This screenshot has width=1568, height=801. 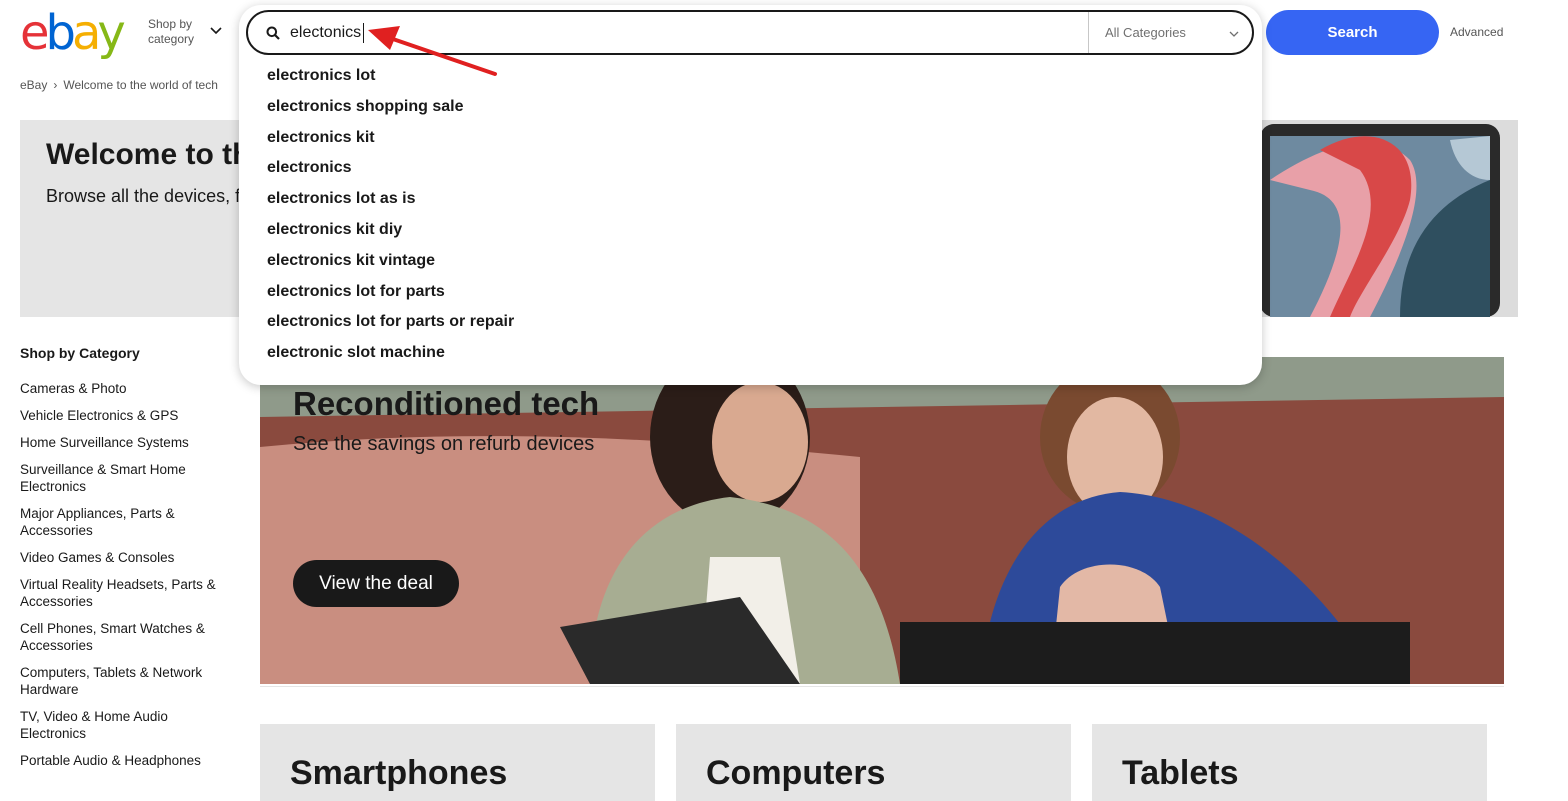 I want to click on search-icon, so click(x=273, y=33).